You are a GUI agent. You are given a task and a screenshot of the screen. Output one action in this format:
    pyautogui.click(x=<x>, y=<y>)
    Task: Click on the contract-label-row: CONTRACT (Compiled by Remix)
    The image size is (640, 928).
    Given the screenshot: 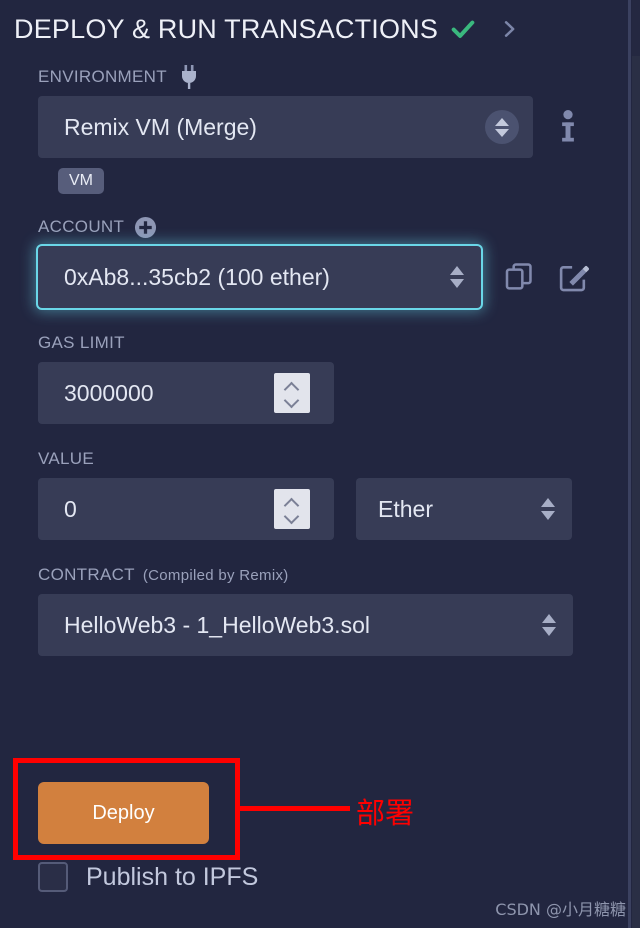 What is the action you would take?
    pyautogui.click(x=314, y=575)
    